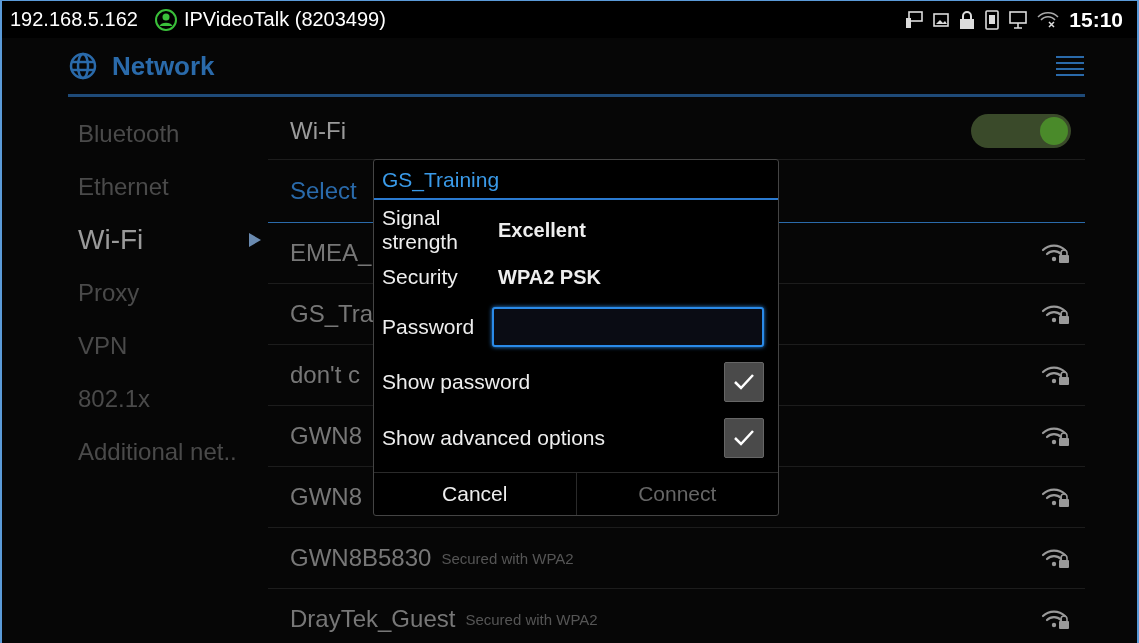 This screenshot has height=643, width=1139. What do you see at coordinates (420, 230) in the screenshot?
I see `info-label: Signal strength` at bounding box center [420, 230].